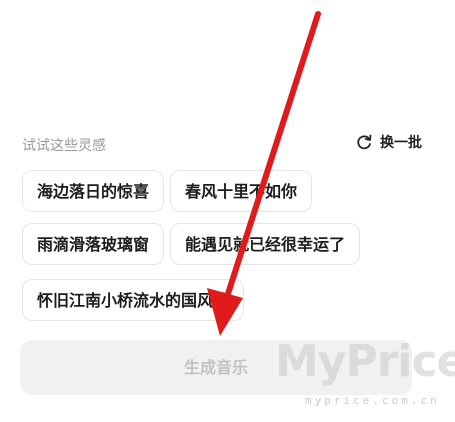  What do you see at coordinates (64, 146) in the screenshot?
I see `section-title: 试试这些灵感` at bounding box center [64, 146].